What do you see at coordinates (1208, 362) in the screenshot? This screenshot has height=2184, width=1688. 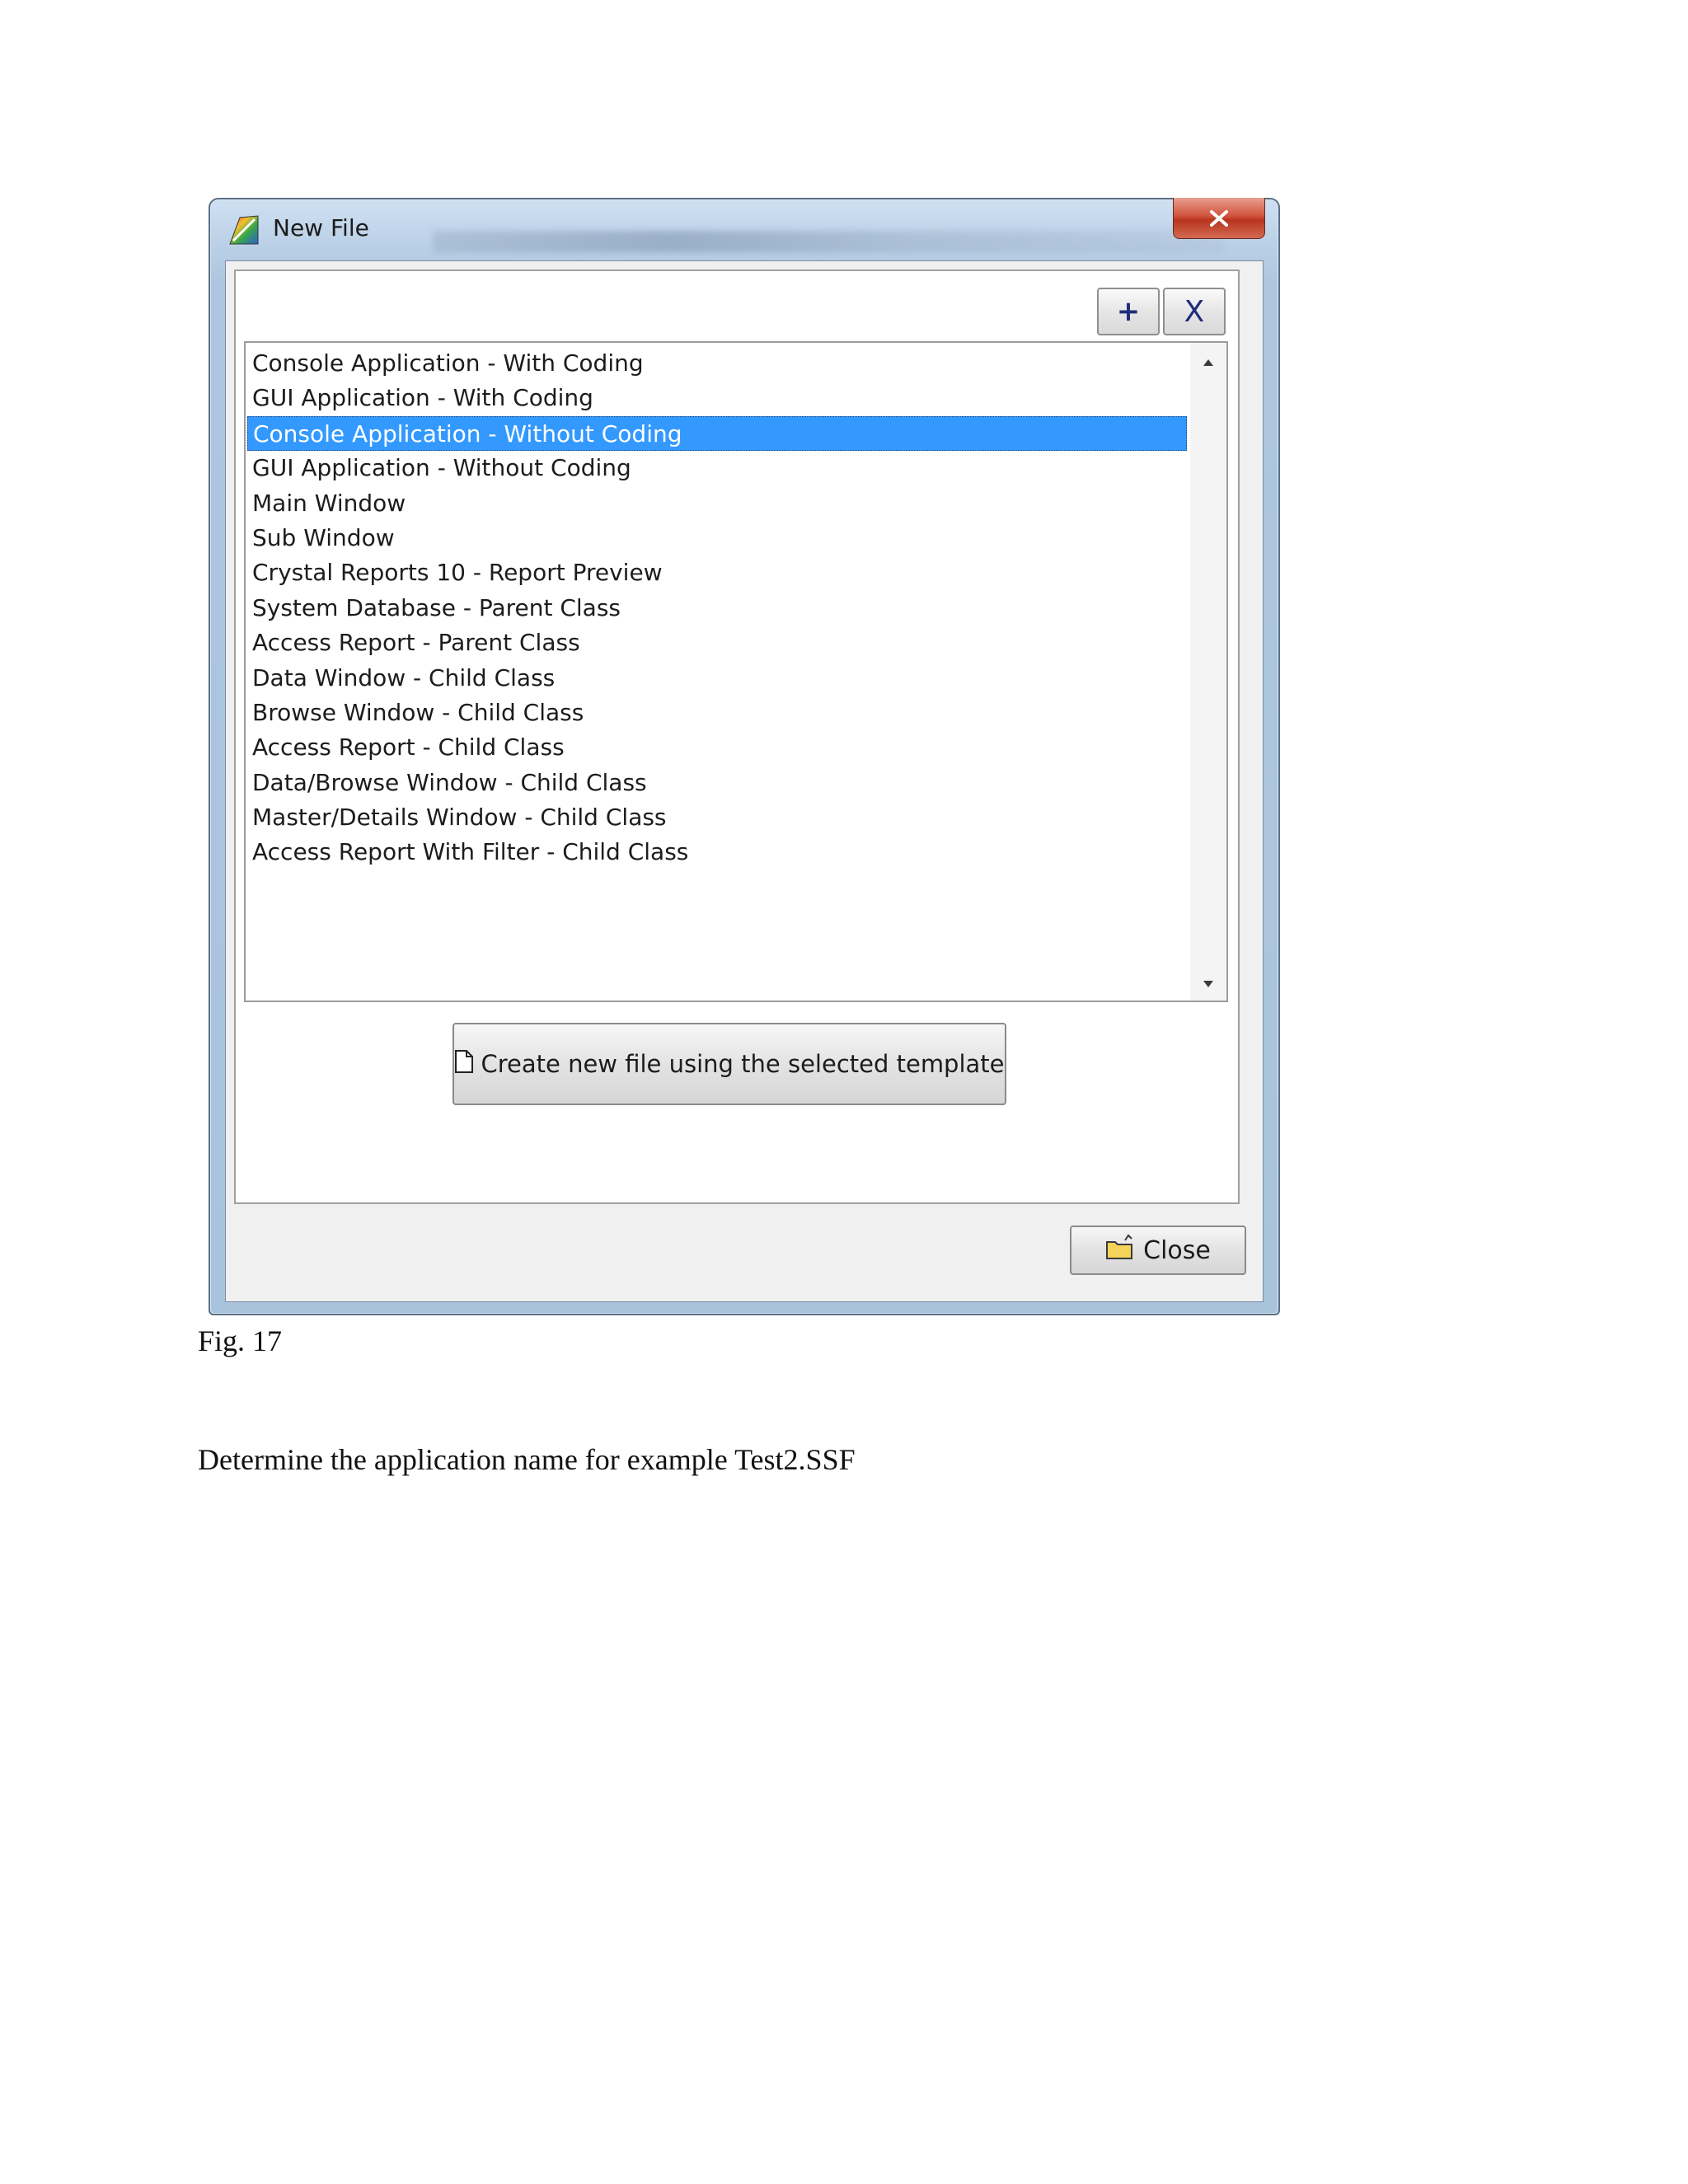 I see `arrow-up-icon` at bounding box center [1208, 362].